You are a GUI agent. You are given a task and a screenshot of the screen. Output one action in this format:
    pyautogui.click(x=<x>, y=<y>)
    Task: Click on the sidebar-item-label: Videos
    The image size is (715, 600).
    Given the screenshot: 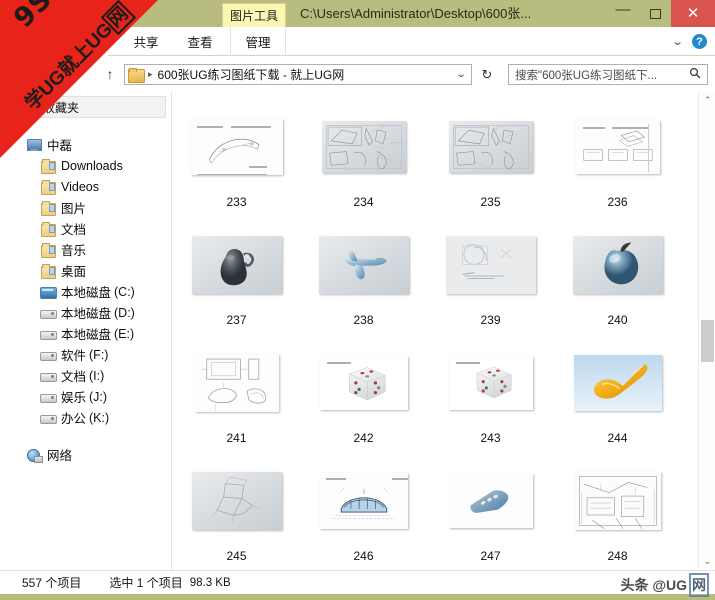 What is the action you would take?
    pyautogui.click(x=80, y=186)
    